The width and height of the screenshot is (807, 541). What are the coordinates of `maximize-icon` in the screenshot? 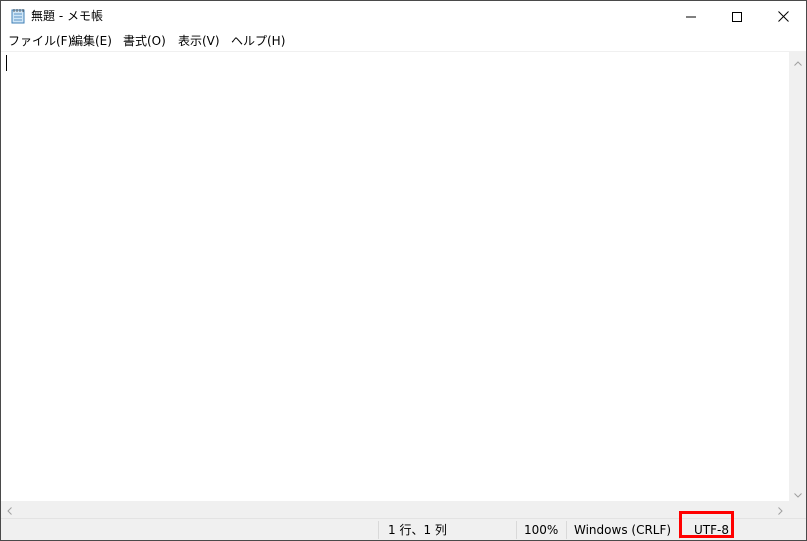 It's located at (737, 16).